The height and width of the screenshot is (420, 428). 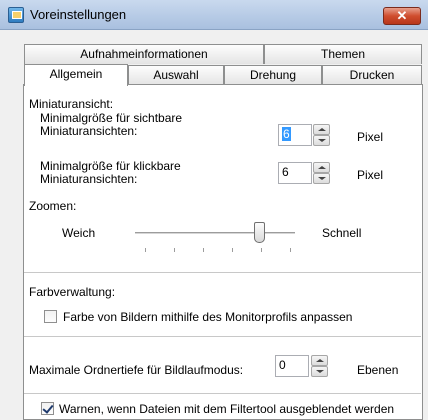 I want to click on folder-depth-input: 0, so click(x=292, y=366).